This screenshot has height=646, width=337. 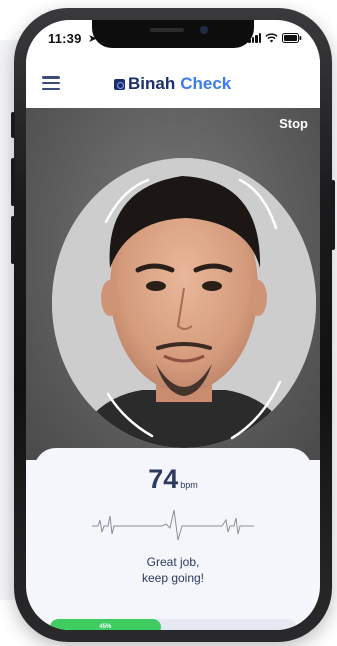 I want to click on hamburger-icon, so click(x=51, y=83).